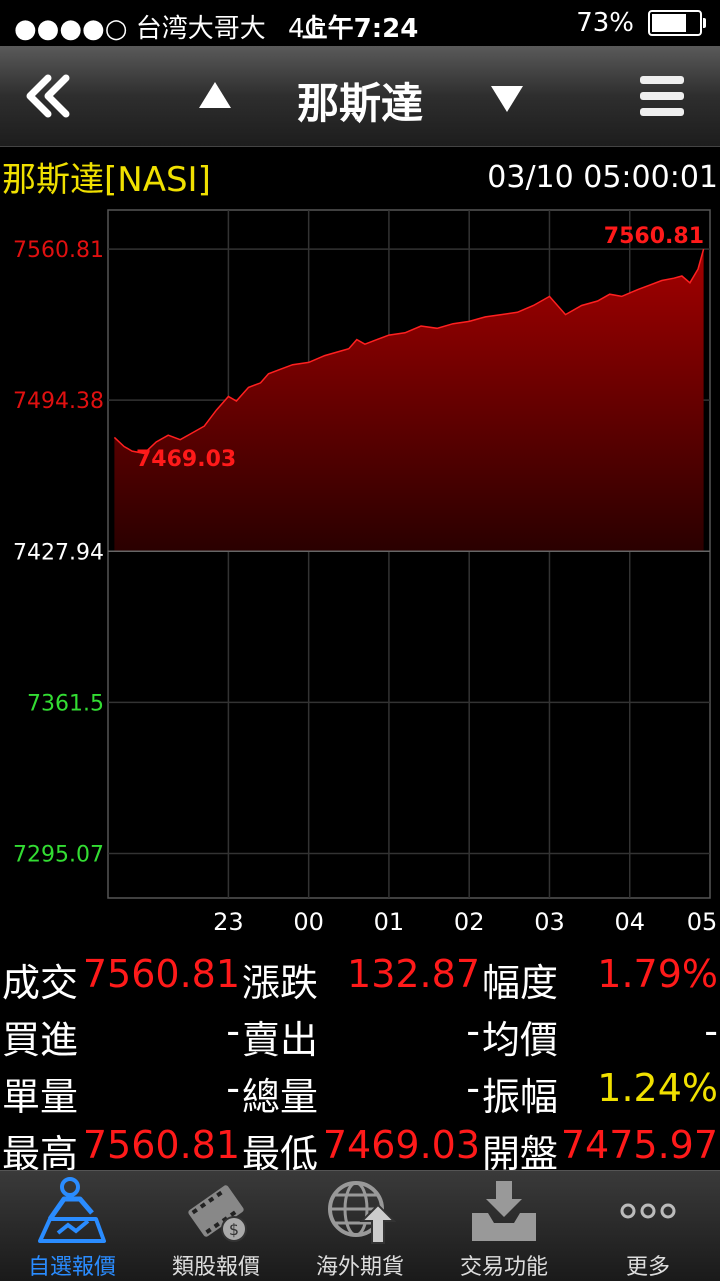 The width and height of the screenshot is (720, 1281). What do you see at coordinates (215, 1267) in the screenshot?
I see `tab-label: 類股報價` at bounding box center [215, 1267].